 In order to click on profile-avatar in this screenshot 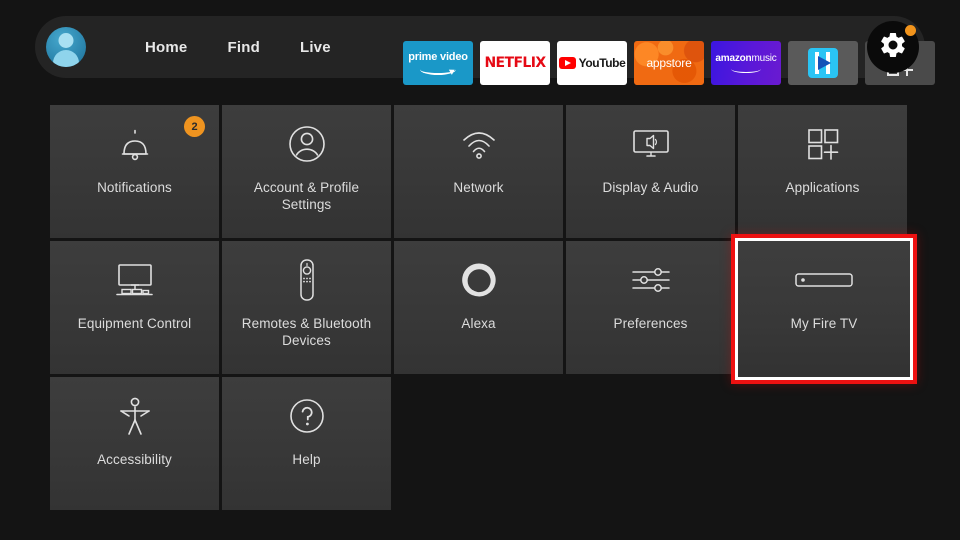, I will do `click(66, 47)`.